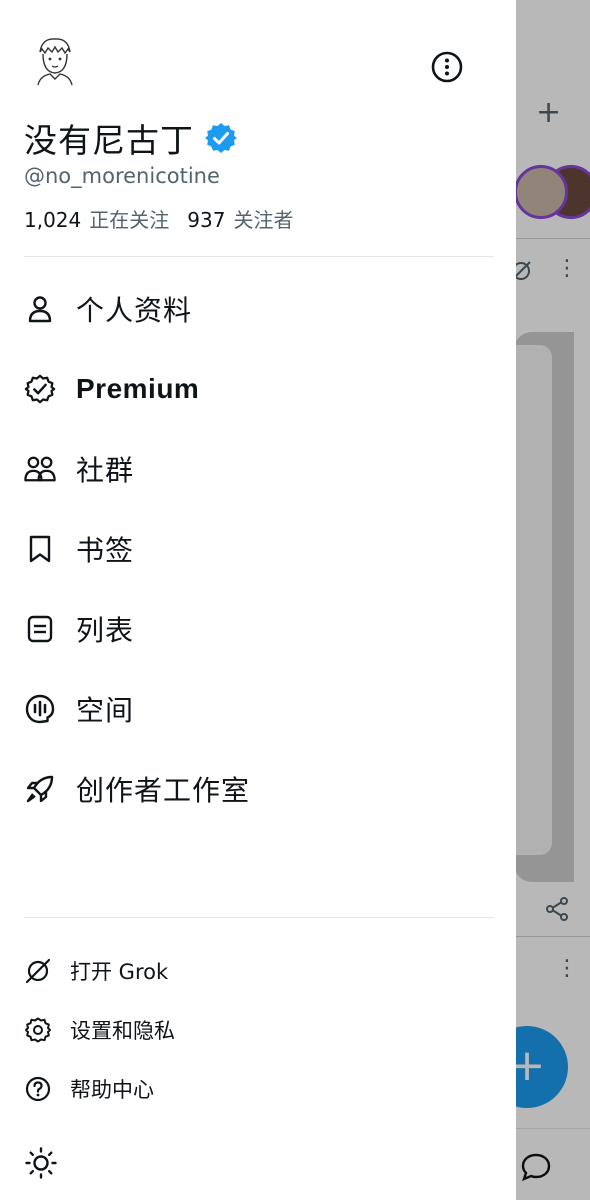  I want to click on menu-label: 个人资料, so click(134, 310).